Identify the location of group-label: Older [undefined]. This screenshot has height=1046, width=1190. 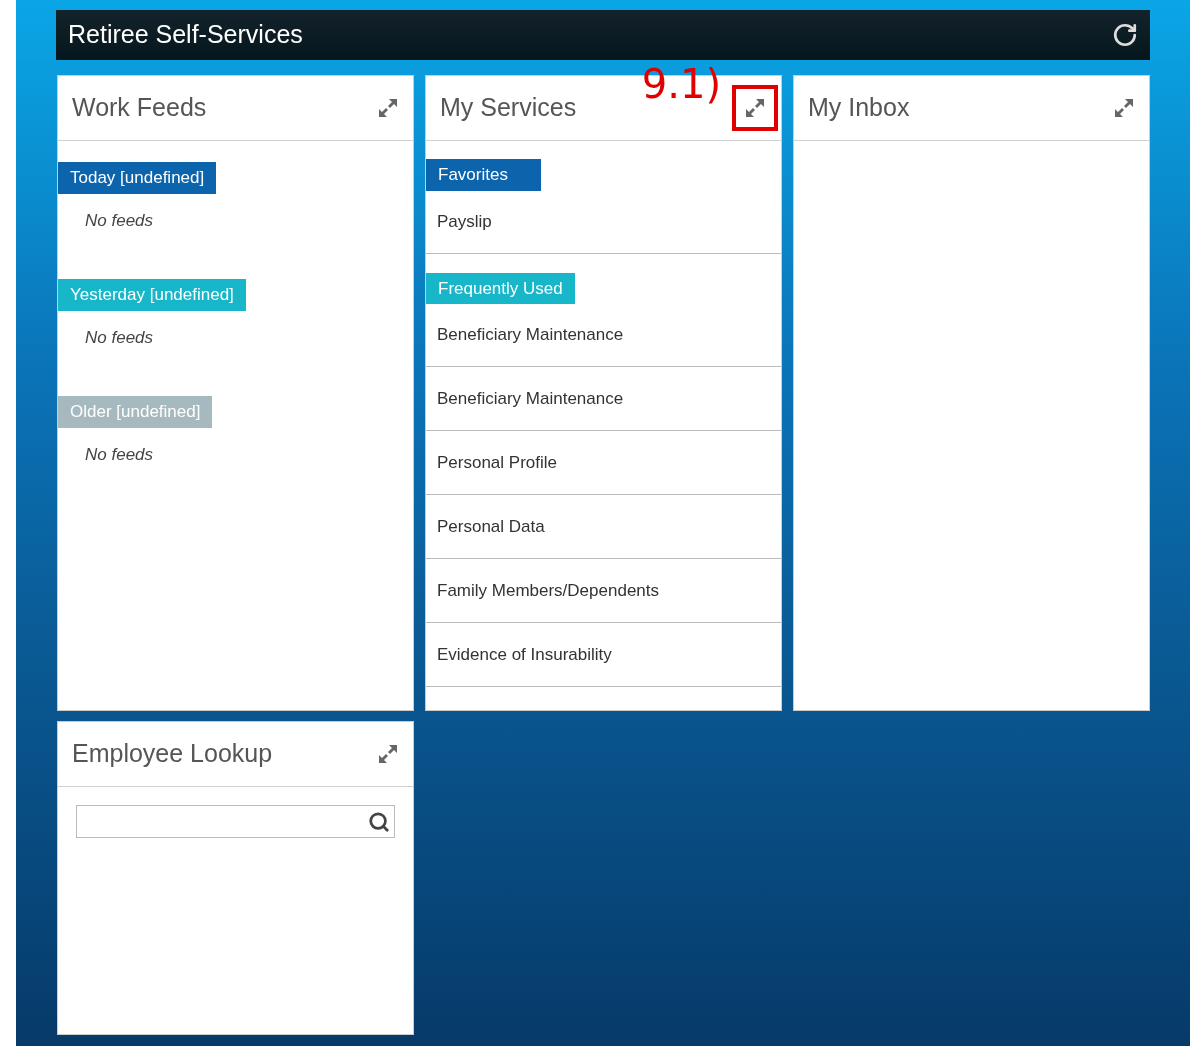
(135, 412).